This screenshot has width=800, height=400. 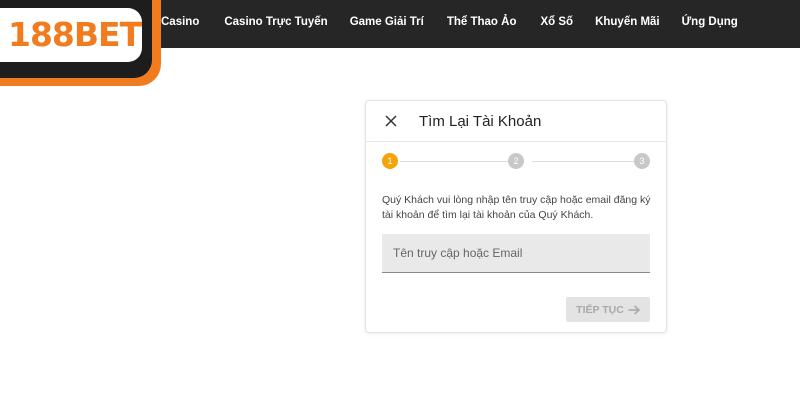 I want to click on progress-stepper: 1 2 3, so click(x=516, y=161).